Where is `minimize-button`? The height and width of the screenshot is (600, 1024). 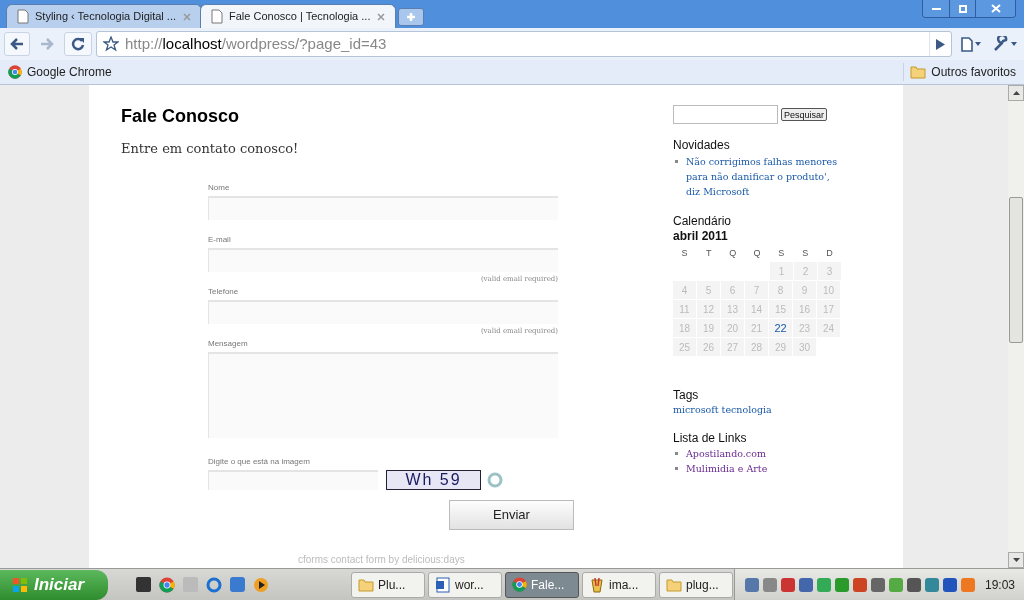
minimize-button is located at coordinates (936, 8).